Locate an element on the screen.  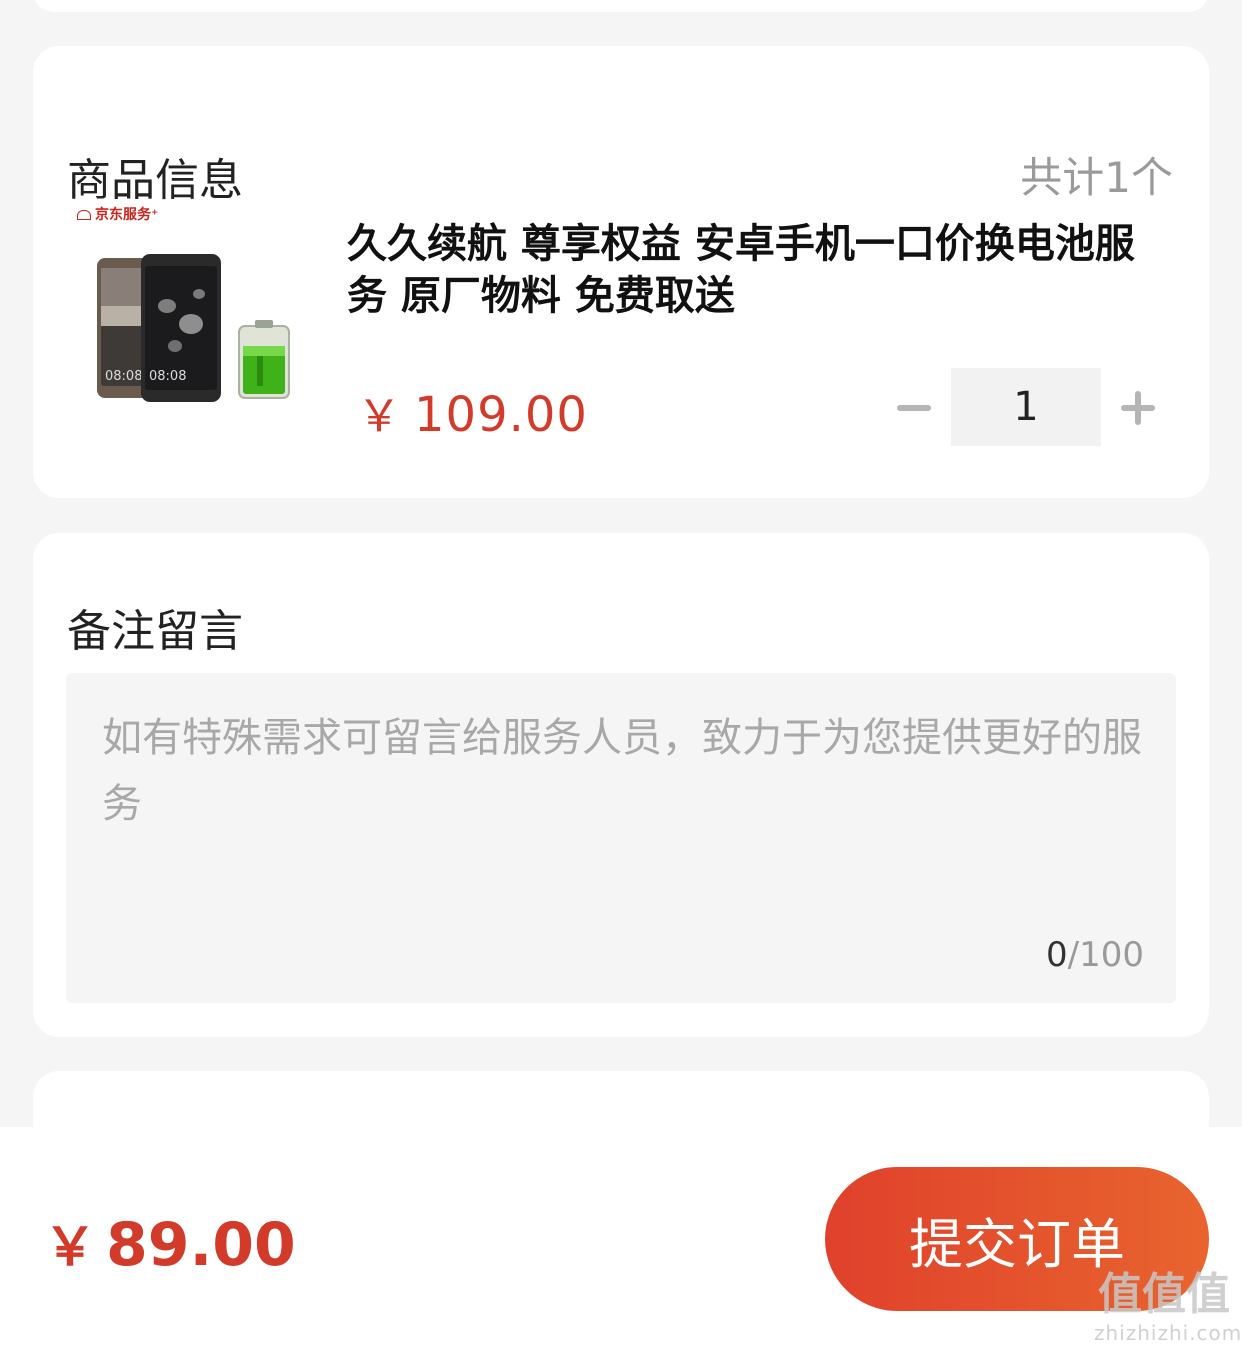
quantity-value: 1 is located at coordinates (1026, 407).